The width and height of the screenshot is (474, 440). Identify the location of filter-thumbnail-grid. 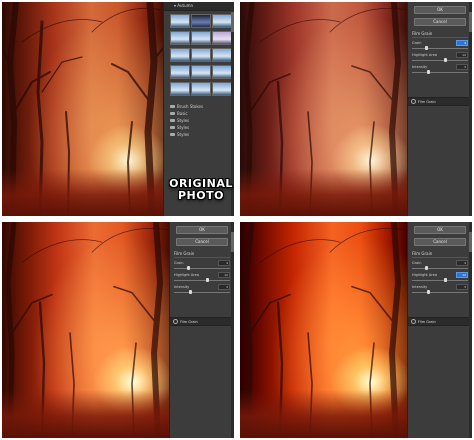
(199, 53).